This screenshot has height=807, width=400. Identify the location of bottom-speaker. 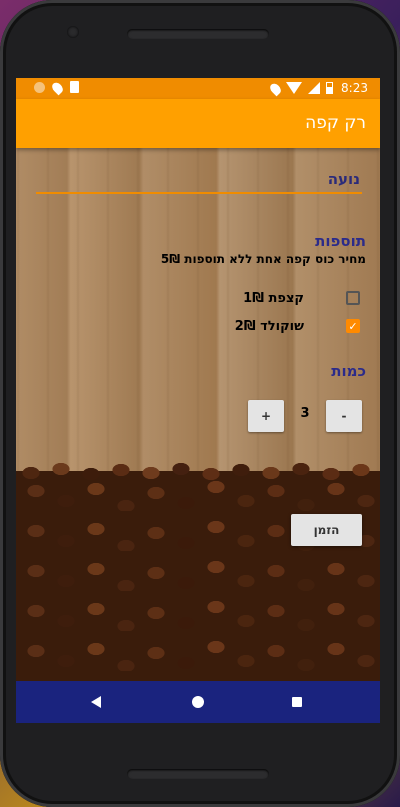
(198, 774).